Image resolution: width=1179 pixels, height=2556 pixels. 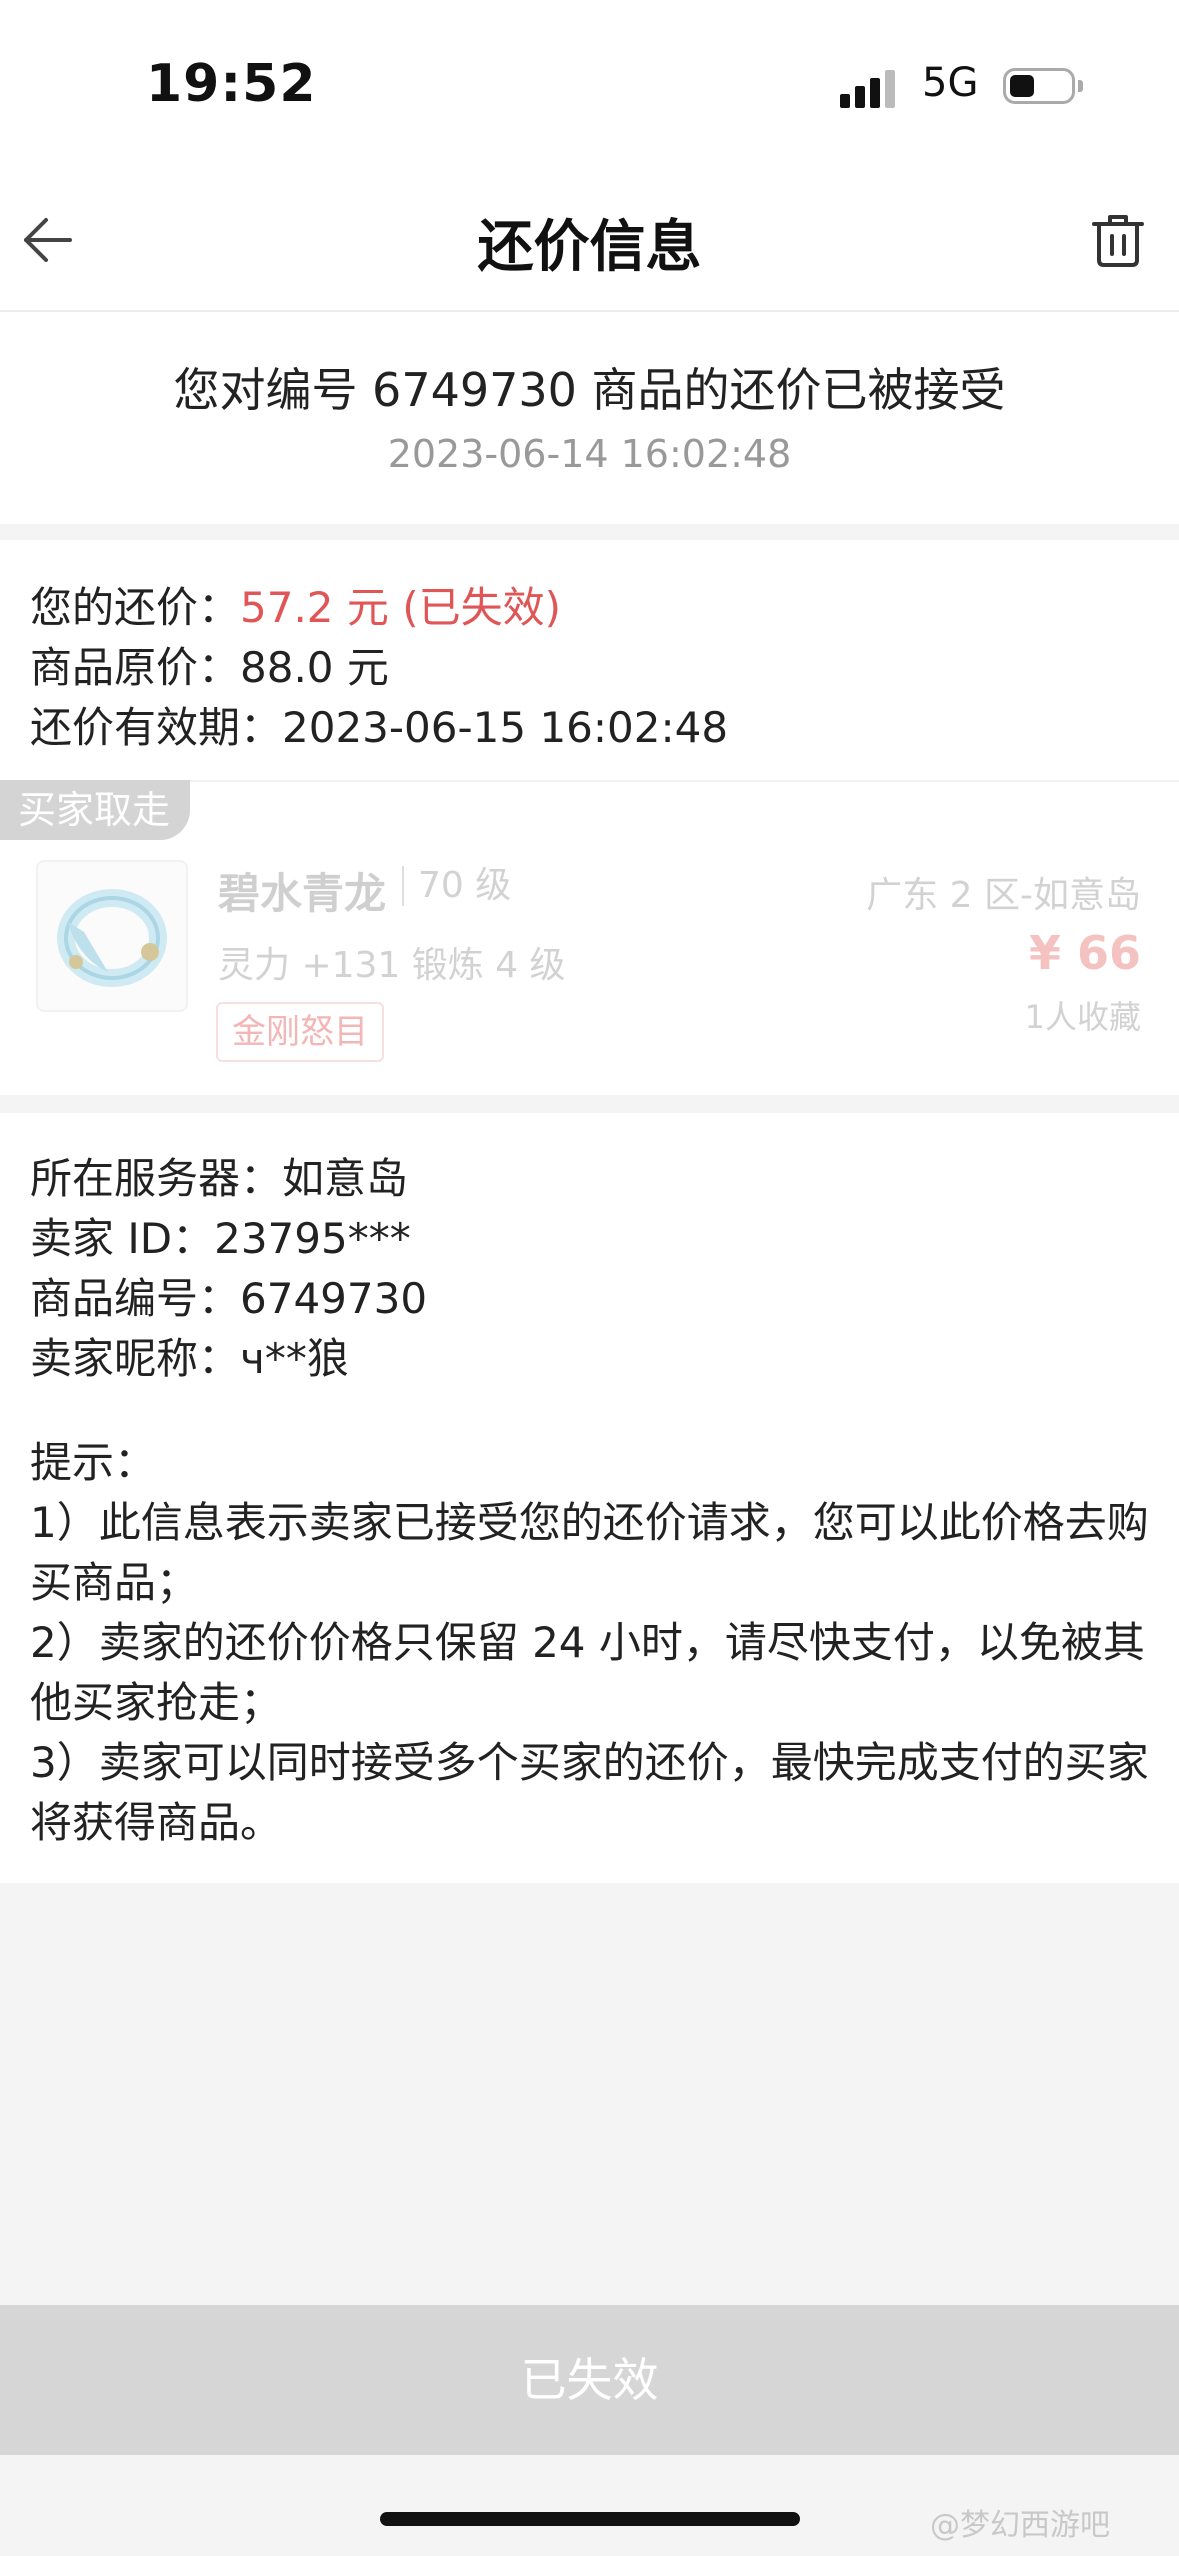 I want to click on ring-icon, so click(x=112, y=938).